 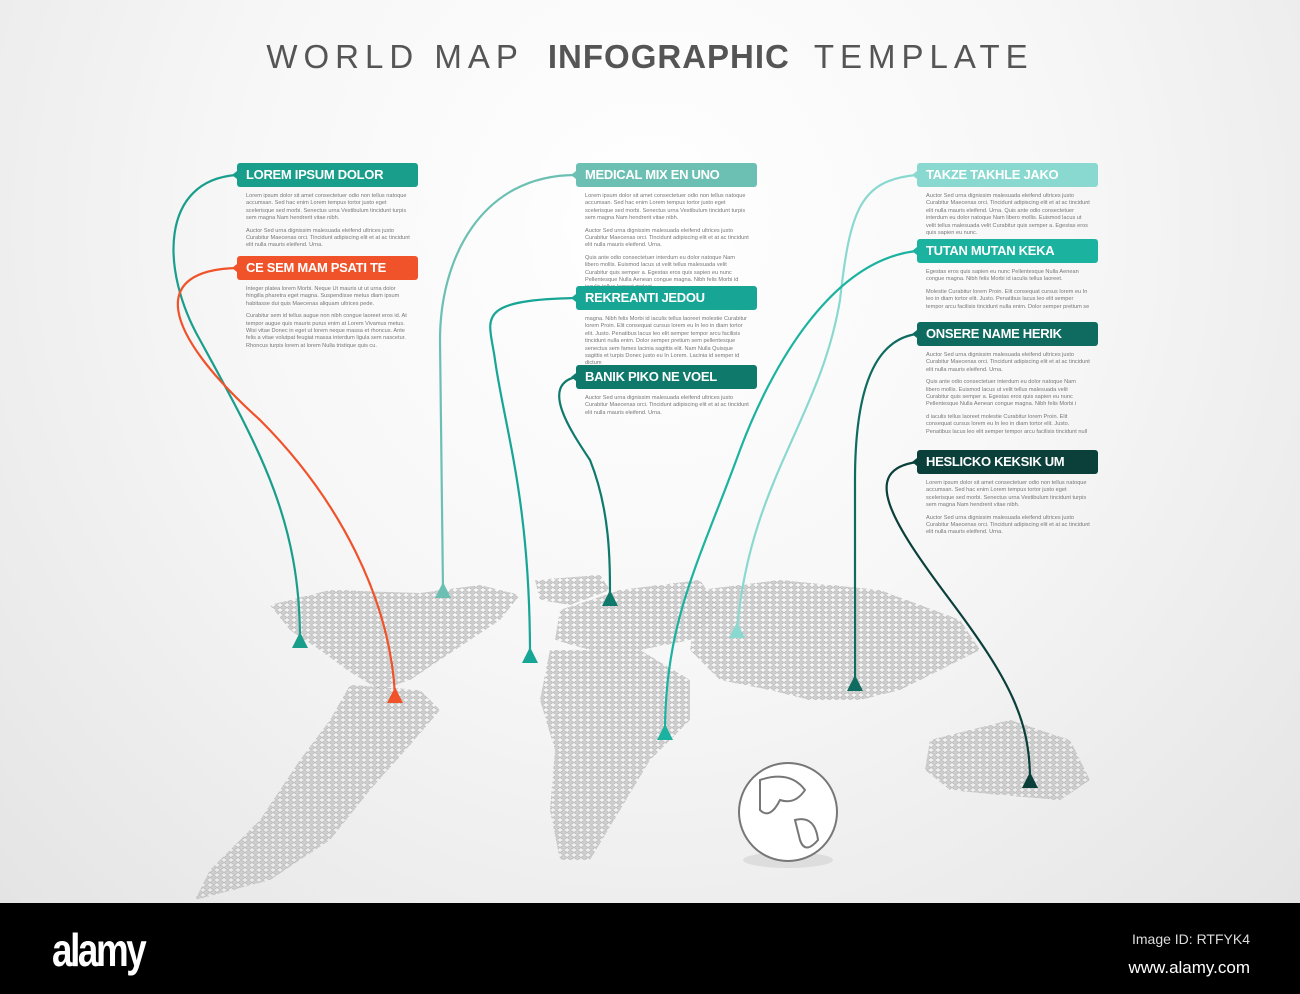 What do you see at coordinates (835, 640) in the screenshot?
I see `continent-asia` at bounding box center [835, 640].